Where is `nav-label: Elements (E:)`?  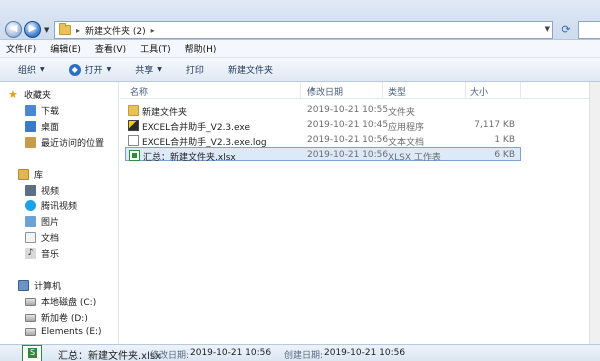
nav-label: Elements (E:) is located at coordinates (71, 332).